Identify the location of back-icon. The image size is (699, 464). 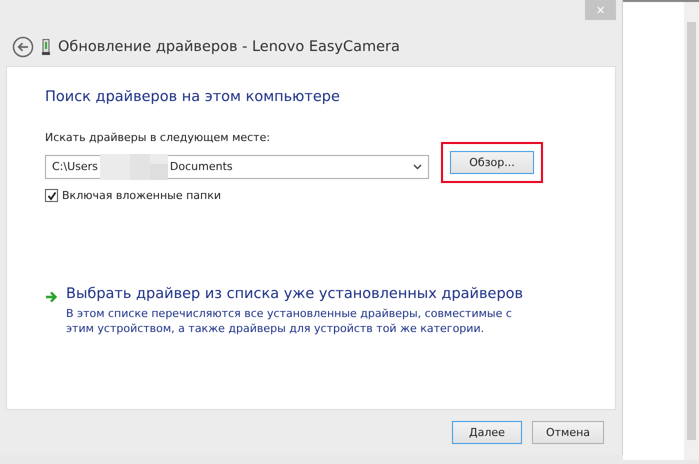
(23, 47).